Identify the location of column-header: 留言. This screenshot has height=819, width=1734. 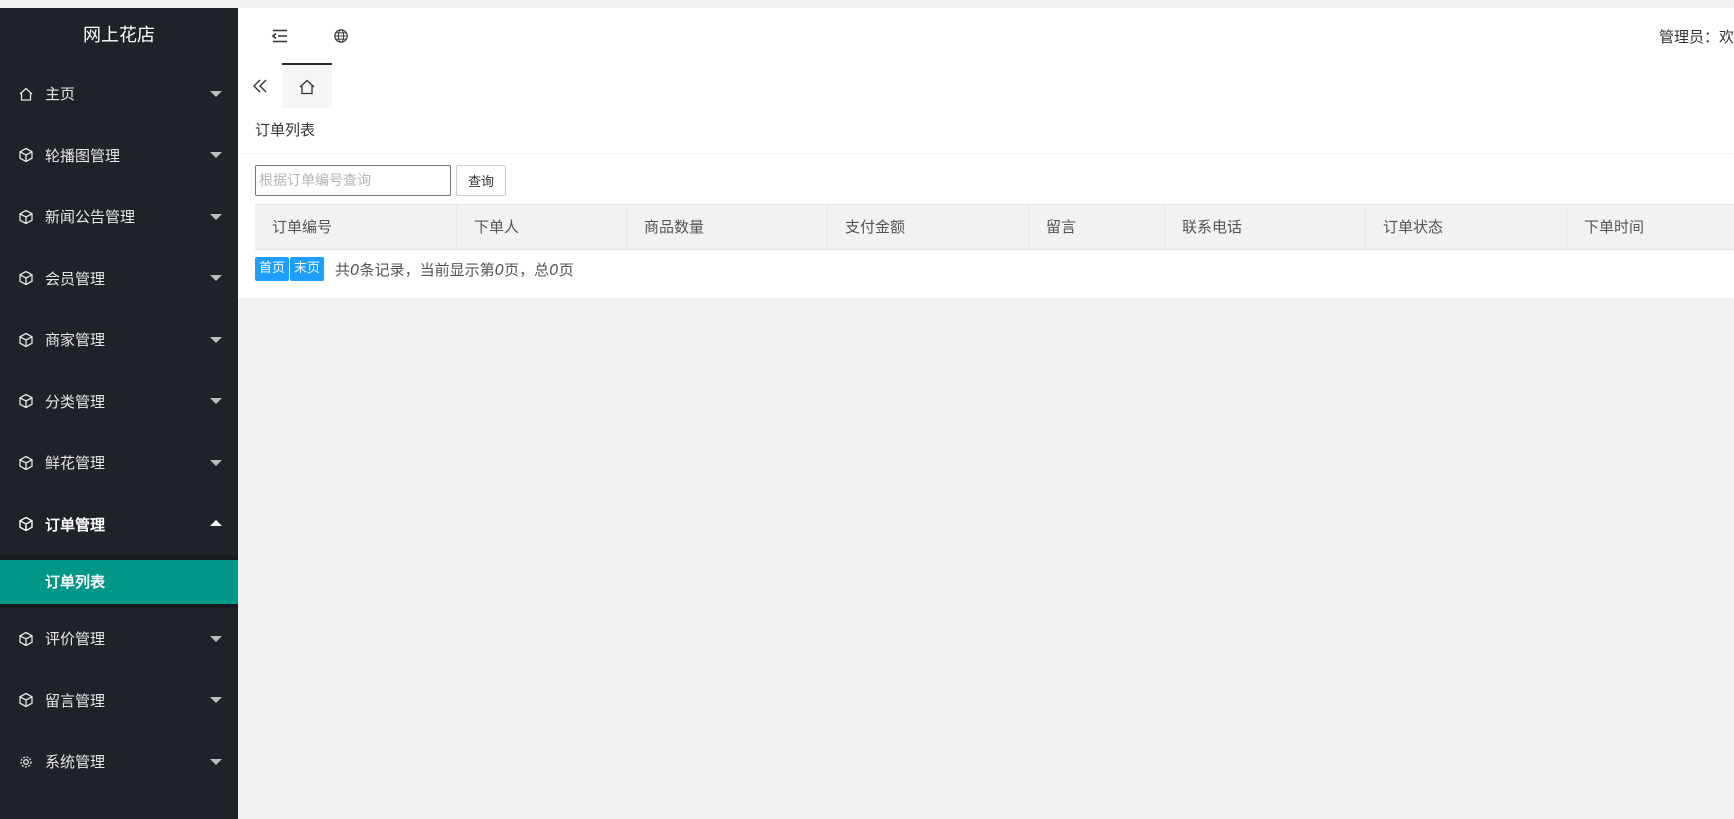
(1097, 227).